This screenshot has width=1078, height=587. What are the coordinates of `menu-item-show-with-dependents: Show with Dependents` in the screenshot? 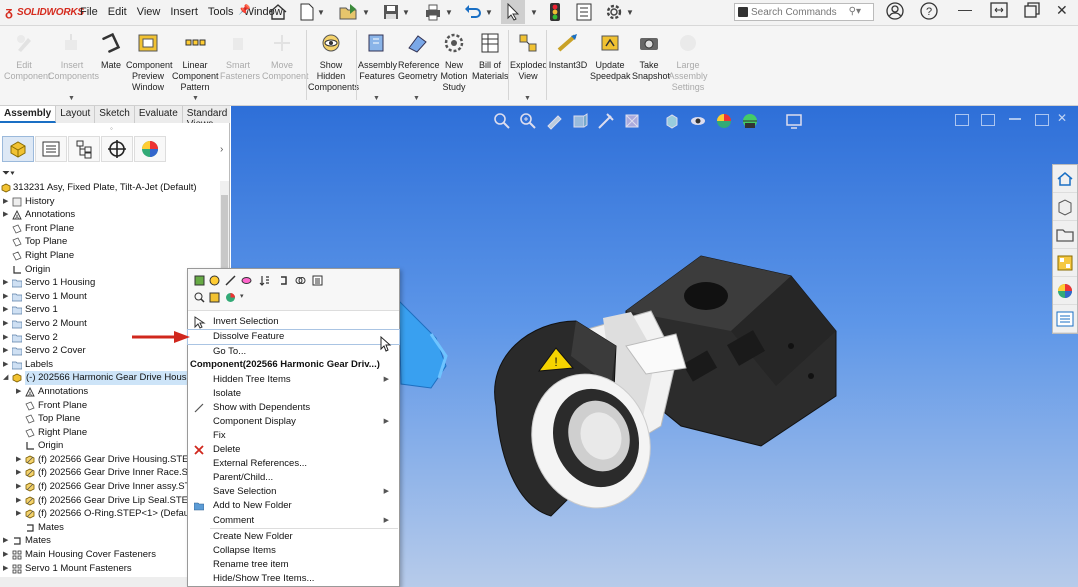 It's located at (293, 408).